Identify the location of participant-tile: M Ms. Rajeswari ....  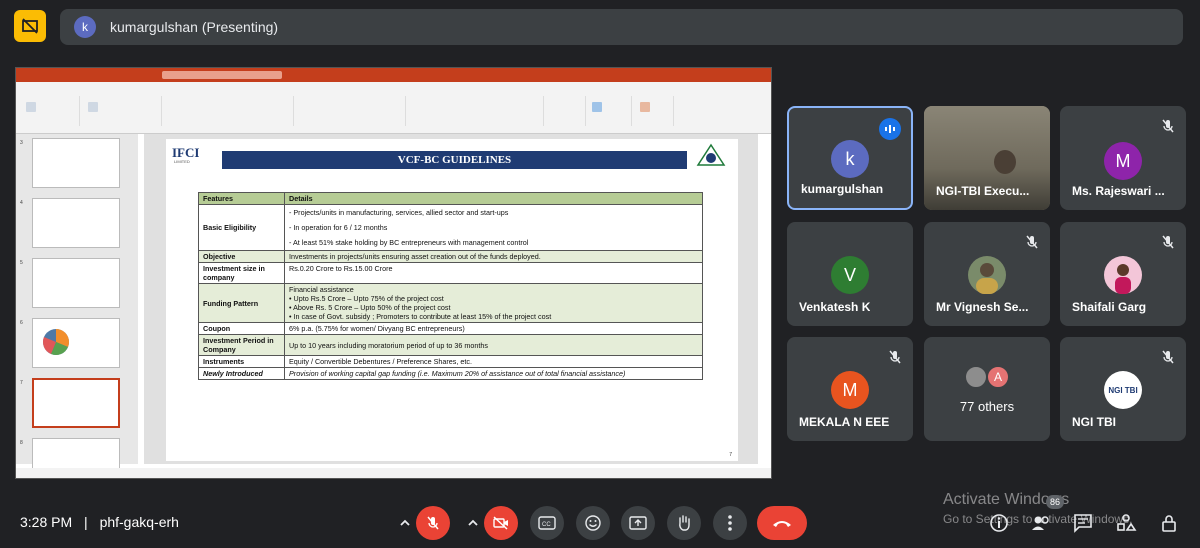
(1123, 158).